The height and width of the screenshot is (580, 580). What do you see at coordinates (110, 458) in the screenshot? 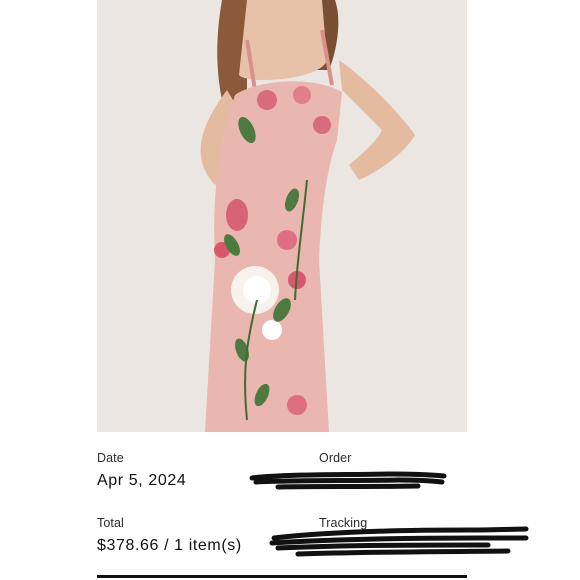
I see `date-label: Date` at bounding box center [110, 458].